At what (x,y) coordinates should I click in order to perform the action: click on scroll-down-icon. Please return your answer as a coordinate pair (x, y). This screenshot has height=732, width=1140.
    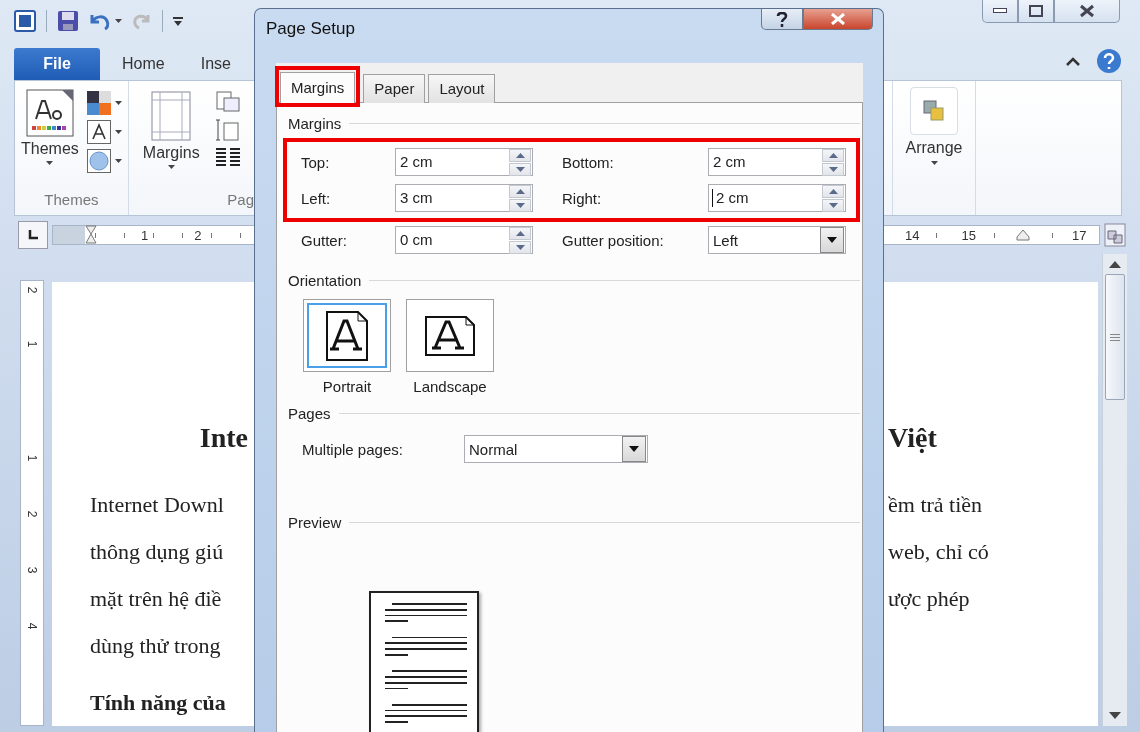
    Looking at the image, I should click on (1115, 716).